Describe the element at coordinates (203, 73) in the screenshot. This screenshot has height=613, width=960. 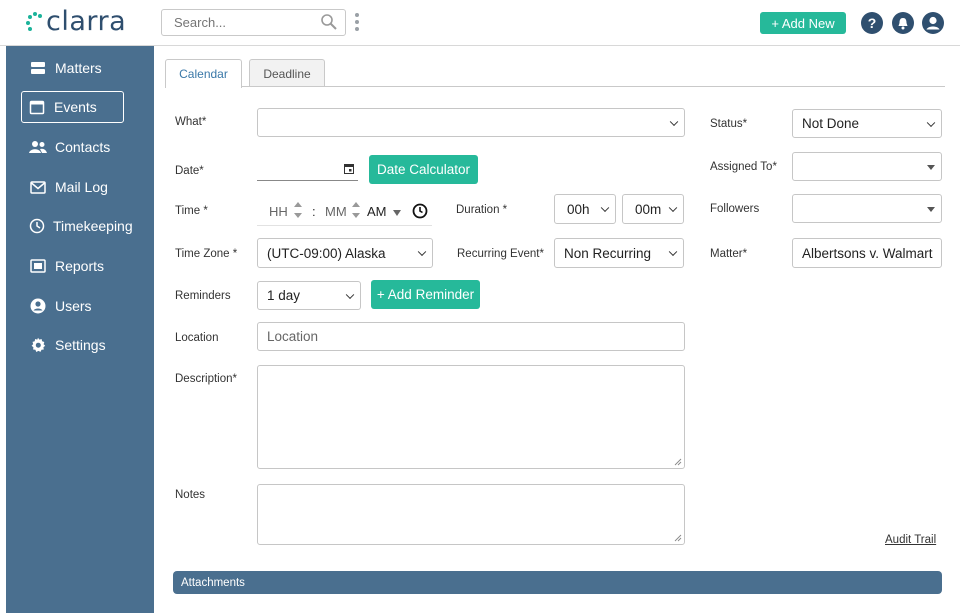
I see `tab-calendar: Calendar` at that location.